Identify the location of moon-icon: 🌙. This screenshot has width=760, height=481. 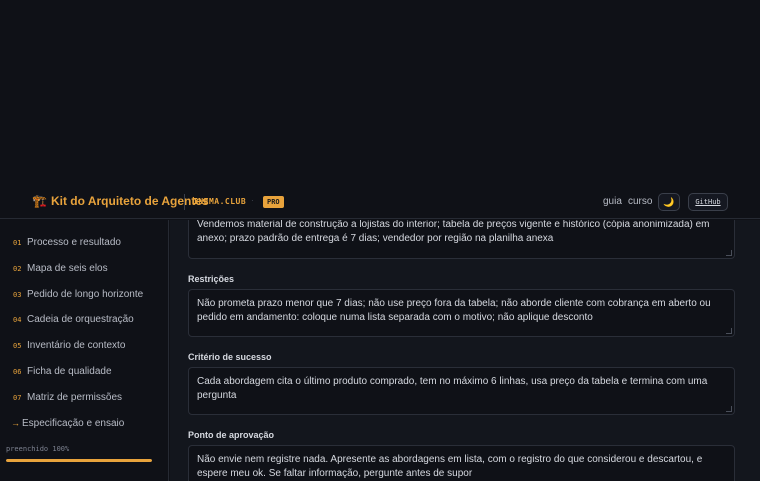
(669, 202).